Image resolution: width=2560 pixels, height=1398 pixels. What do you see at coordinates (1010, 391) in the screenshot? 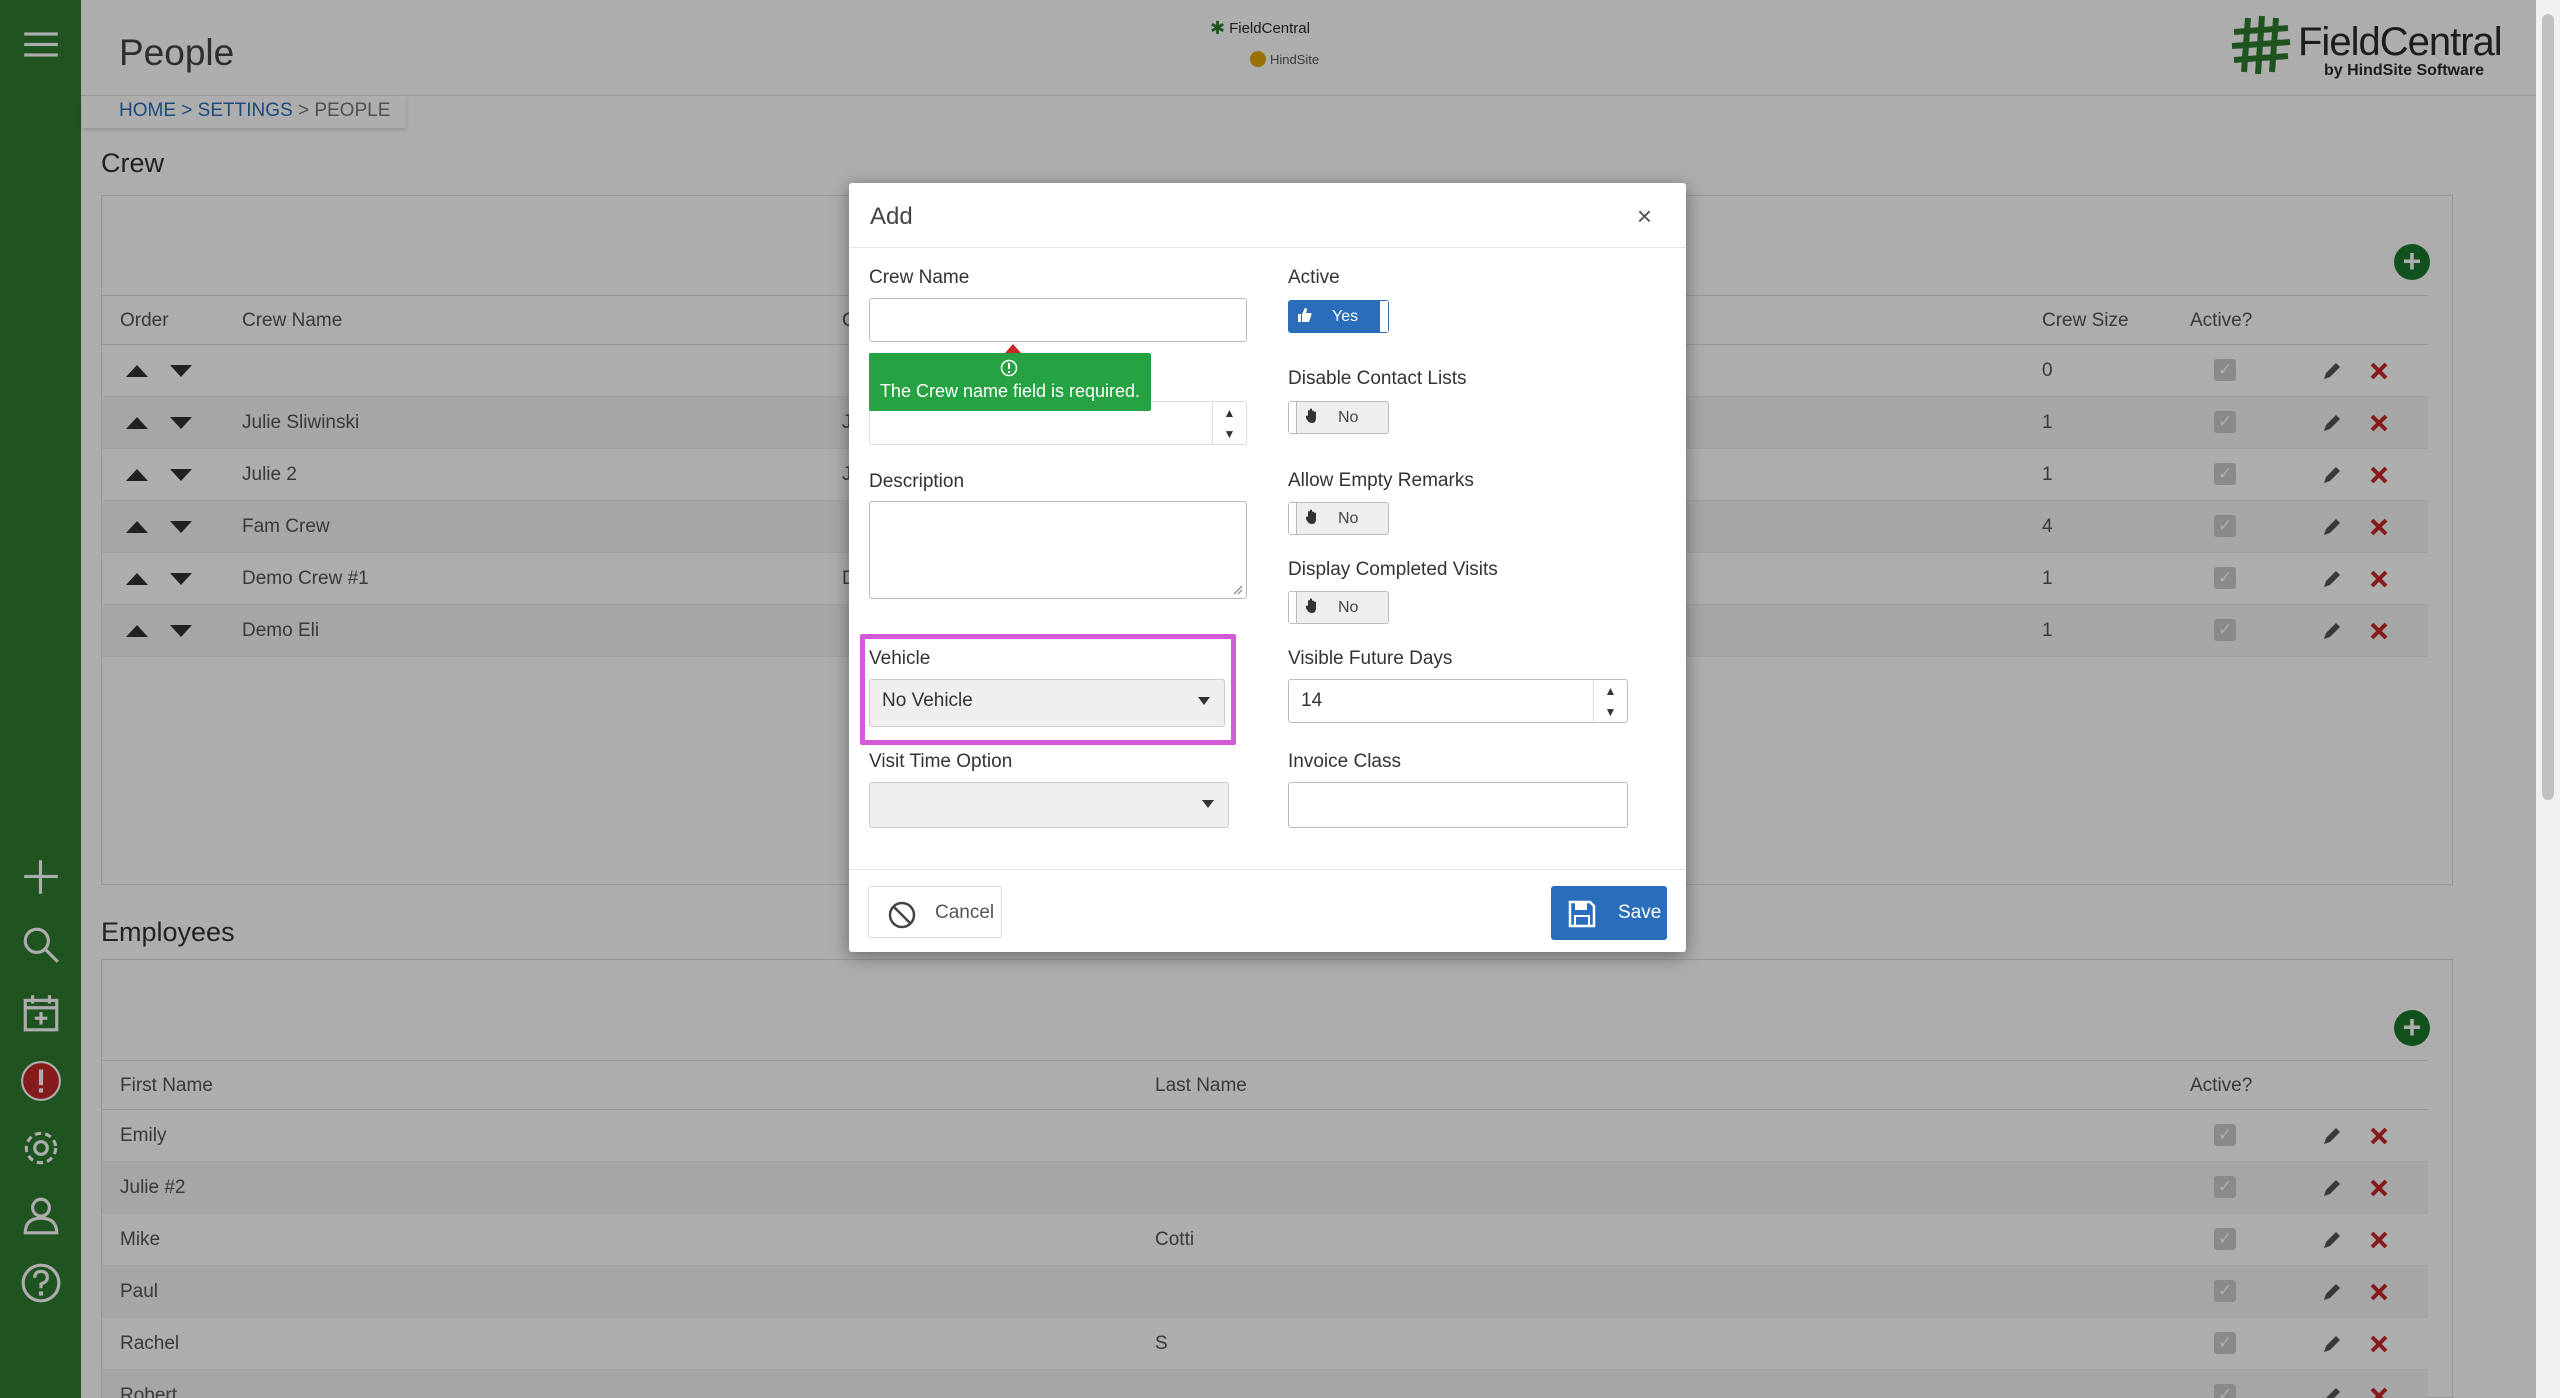
I see `validation-message: The Crew name field is required.` at bounding box center [1010, 391].